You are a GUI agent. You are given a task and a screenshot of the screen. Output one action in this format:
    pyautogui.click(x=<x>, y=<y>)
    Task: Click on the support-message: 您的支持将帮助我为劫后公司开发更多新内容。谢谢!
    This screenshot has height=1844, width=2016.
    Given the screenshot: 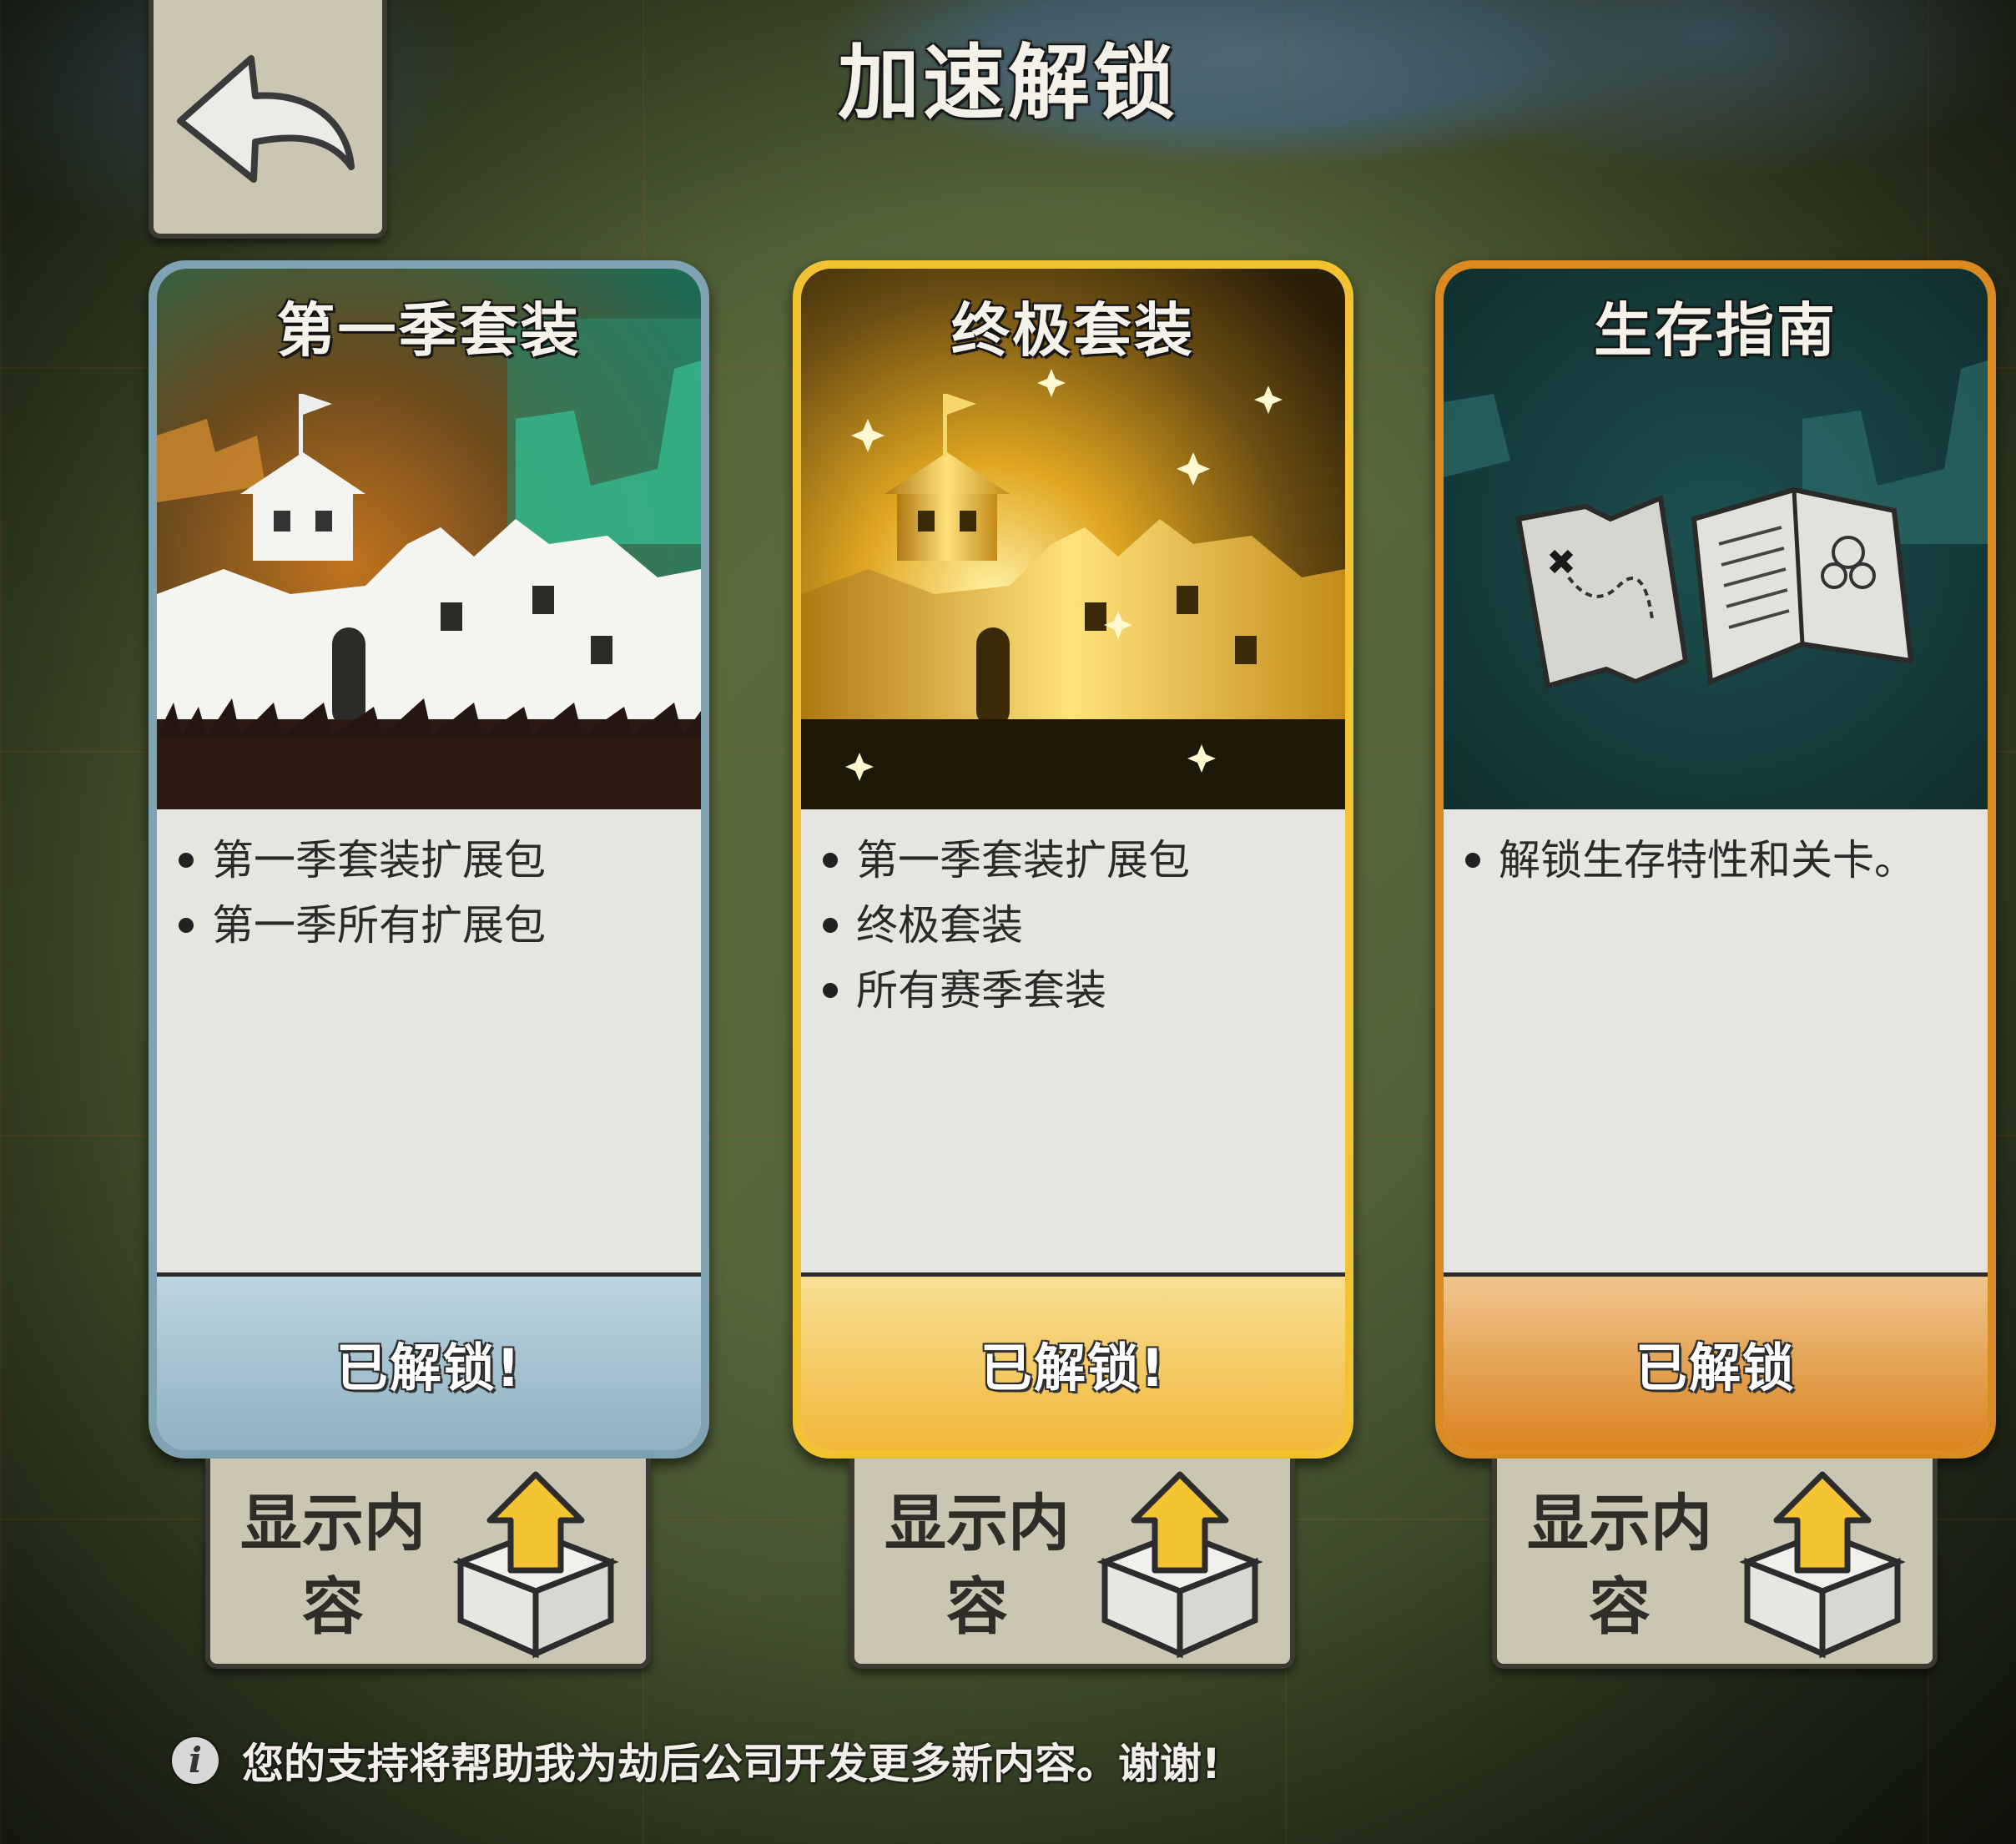 What is the action you would take?
    pyautogui.click(x=732, y=1764)
    